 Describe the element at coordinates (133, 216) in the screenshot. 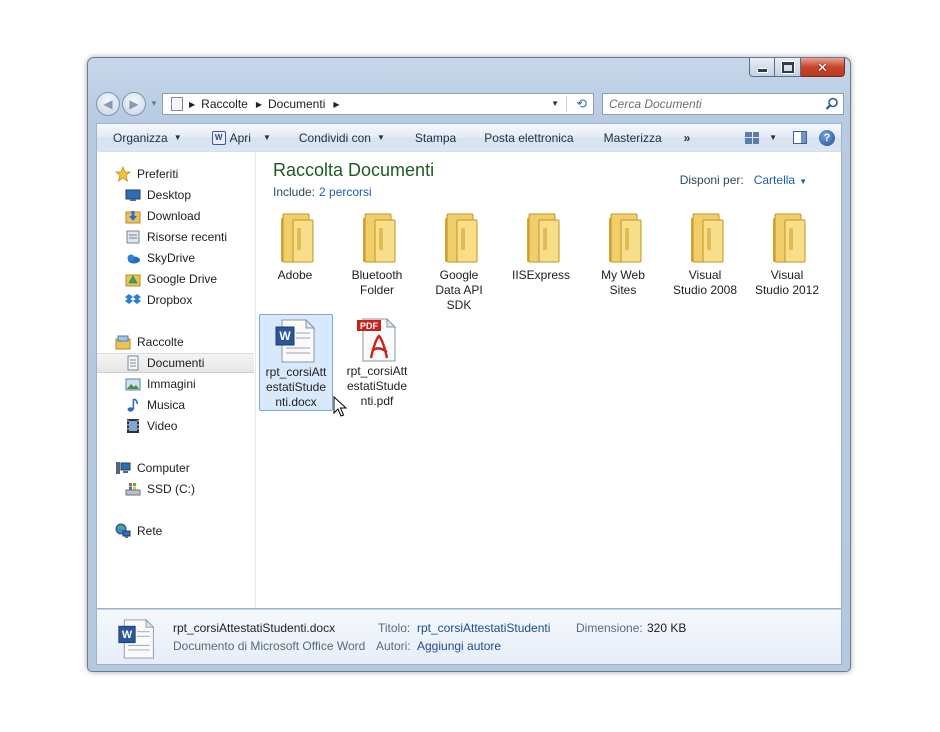

I see `download-folder-icon` at that location.